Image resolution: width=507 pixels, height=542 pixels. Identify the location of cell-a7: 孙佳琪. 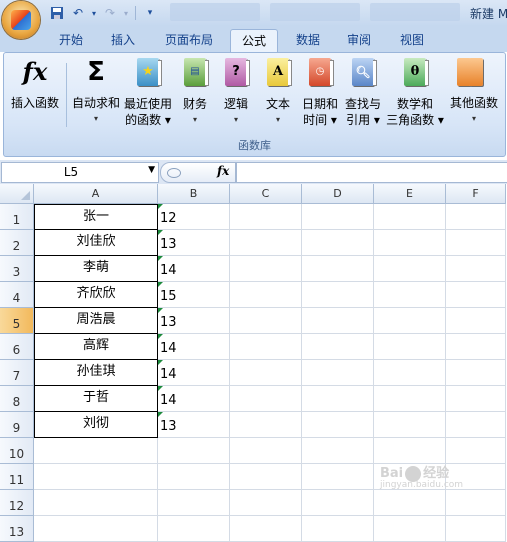
(96, 373).